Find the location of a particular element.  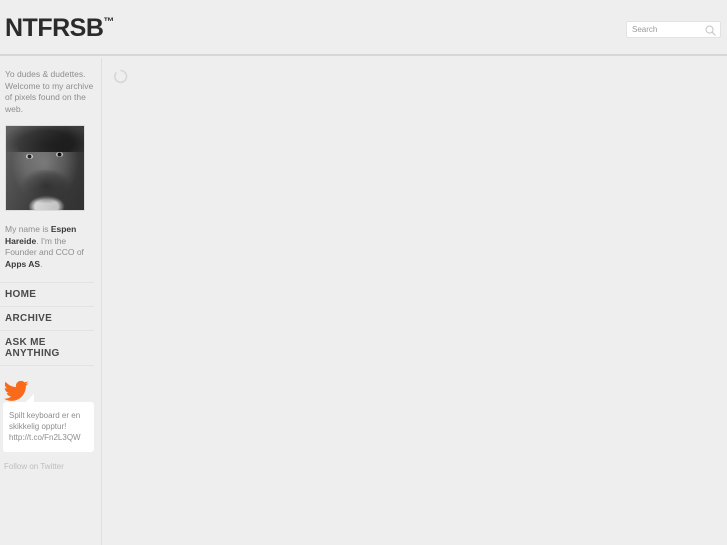

avatar-shading is located at coordinates (45, 168).